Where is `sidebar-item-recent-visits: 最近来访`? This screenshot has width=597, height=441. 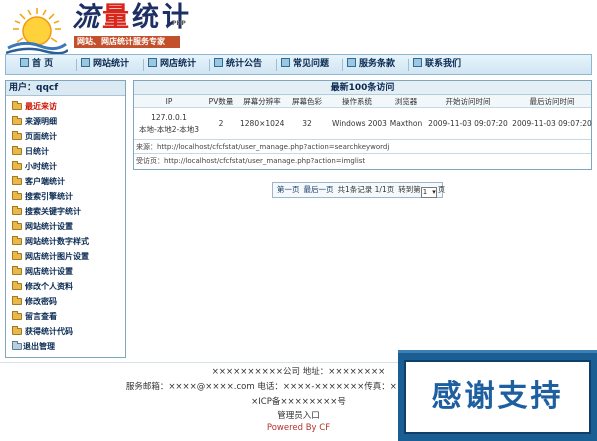
sidebar-item-recent-visits: 最近来访 is located at coordinates (65, 106).